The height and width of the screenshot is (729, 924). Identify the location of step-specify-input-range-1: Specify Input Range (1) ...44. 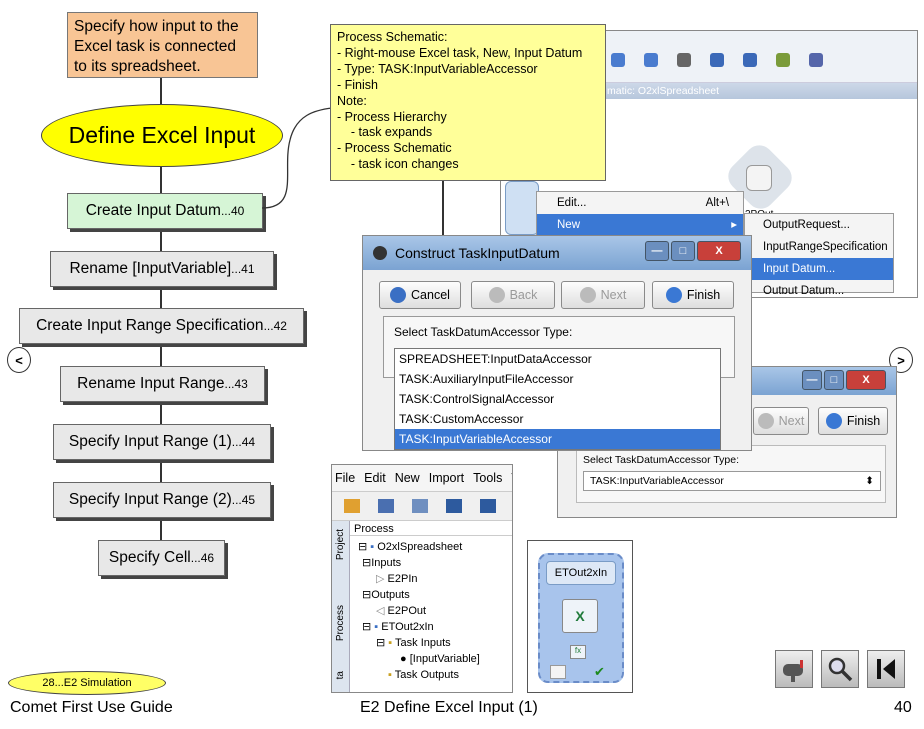
(162, 442).